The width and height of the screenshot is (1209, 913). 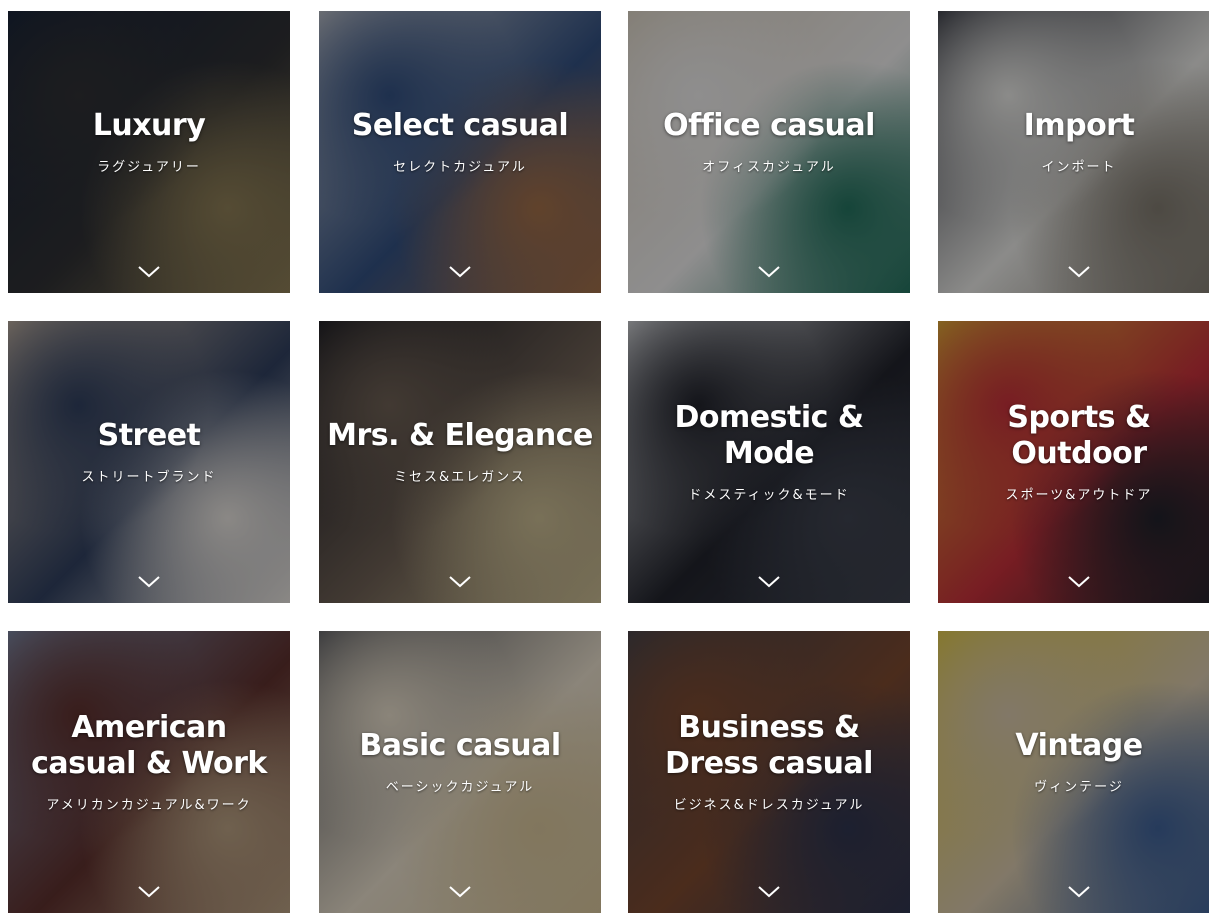 I want to click on category-tile-domestic-mode: Domestic & Mode ドメスティック&モード, so click(x=769, y=462).